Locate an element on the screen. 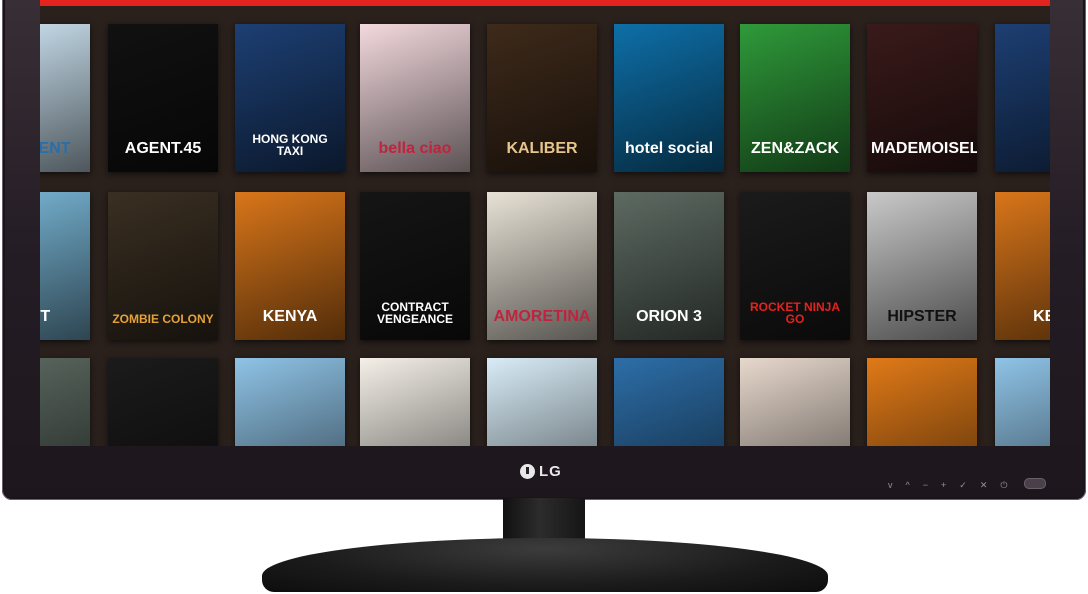 This screenshot has height=594, width=1088. lg-logo-text: LG is located at coordinates (550, 471).